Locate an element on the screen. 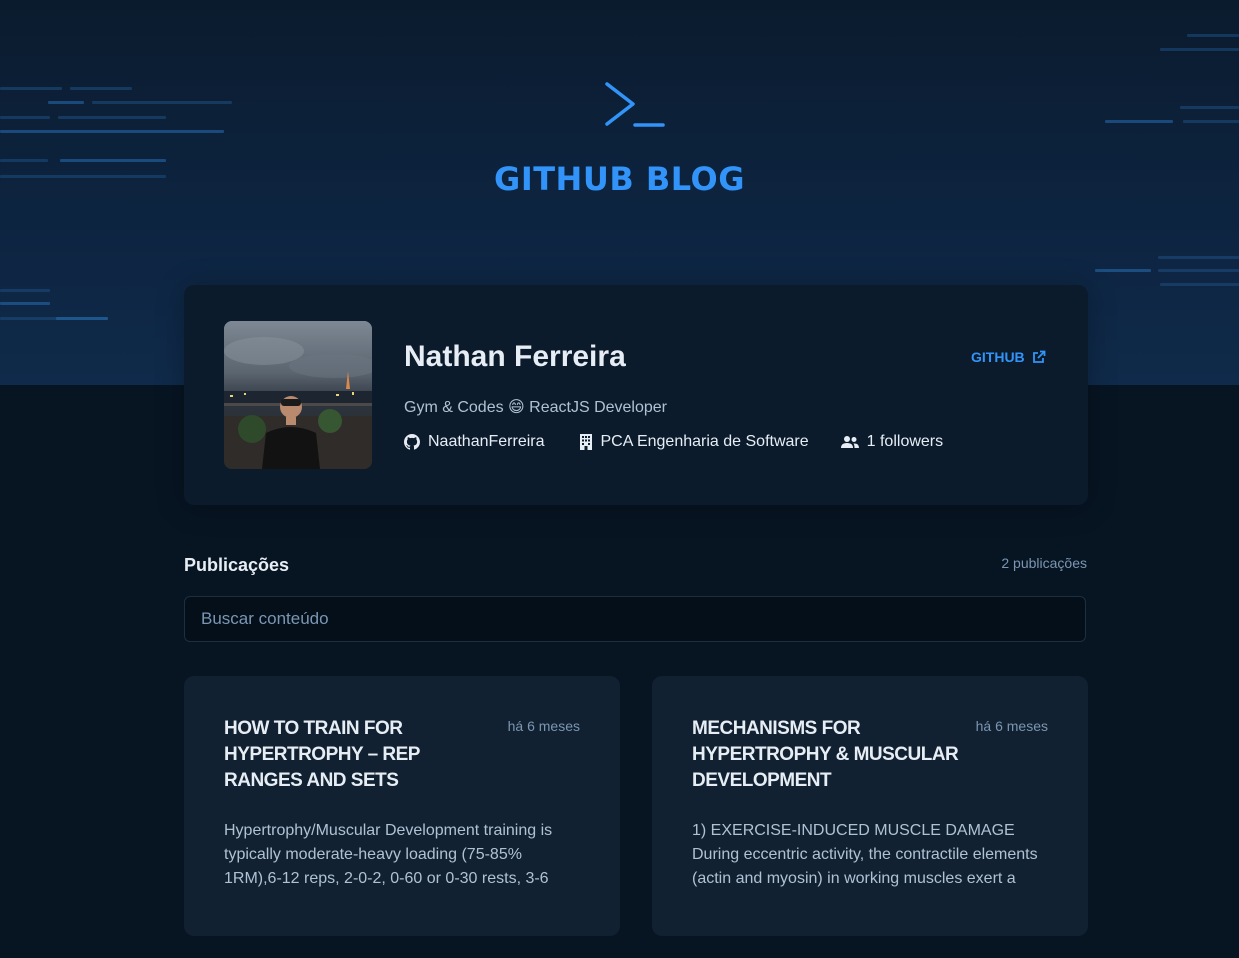 Image resolution: width=1239 pixels, height=958 pixels. external-link-icon is located at coordinates (1039, 356).